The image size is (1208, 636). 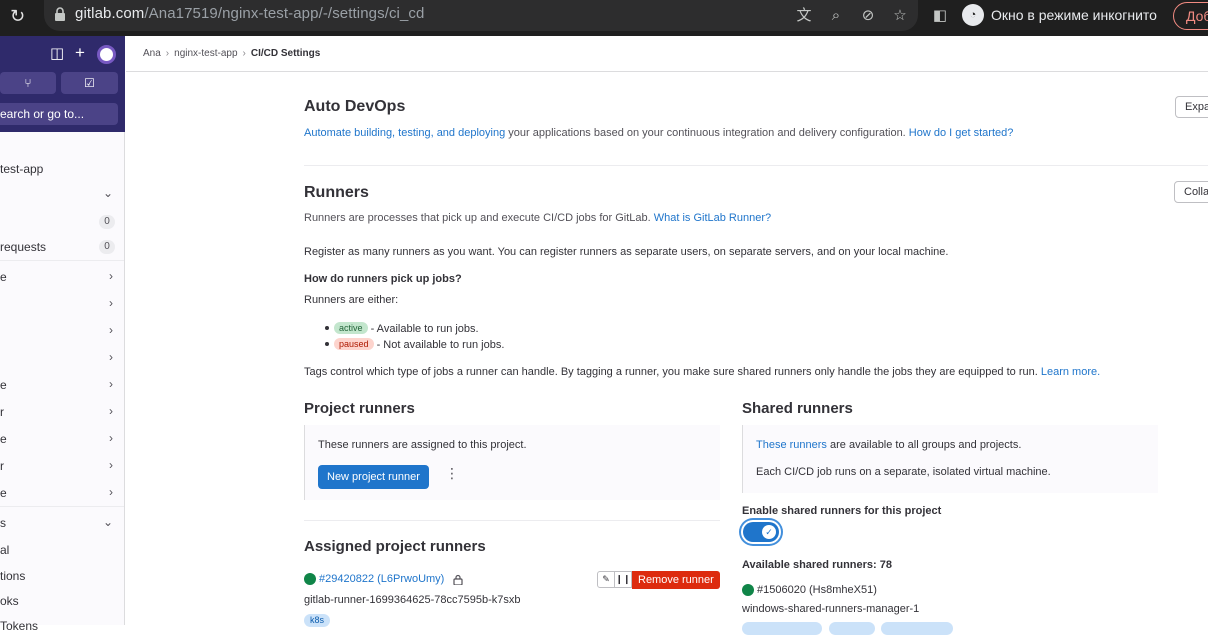 What do you see at coordinates (62, 601) in the screenshot?
I see `sidebar-item-webhooks: oks` at bounding box center [62, 601].